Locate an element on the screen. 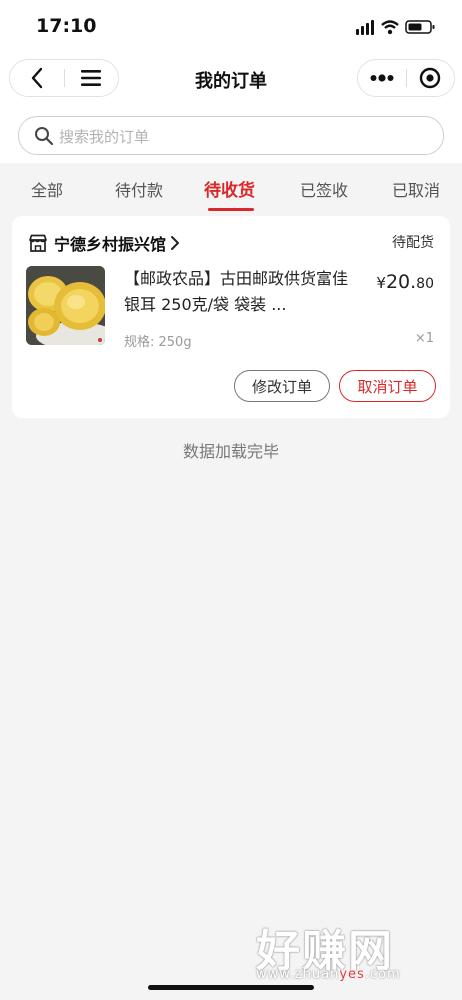 The image size is (462, 1000). signal-icon is located at coordinates (365, 27).